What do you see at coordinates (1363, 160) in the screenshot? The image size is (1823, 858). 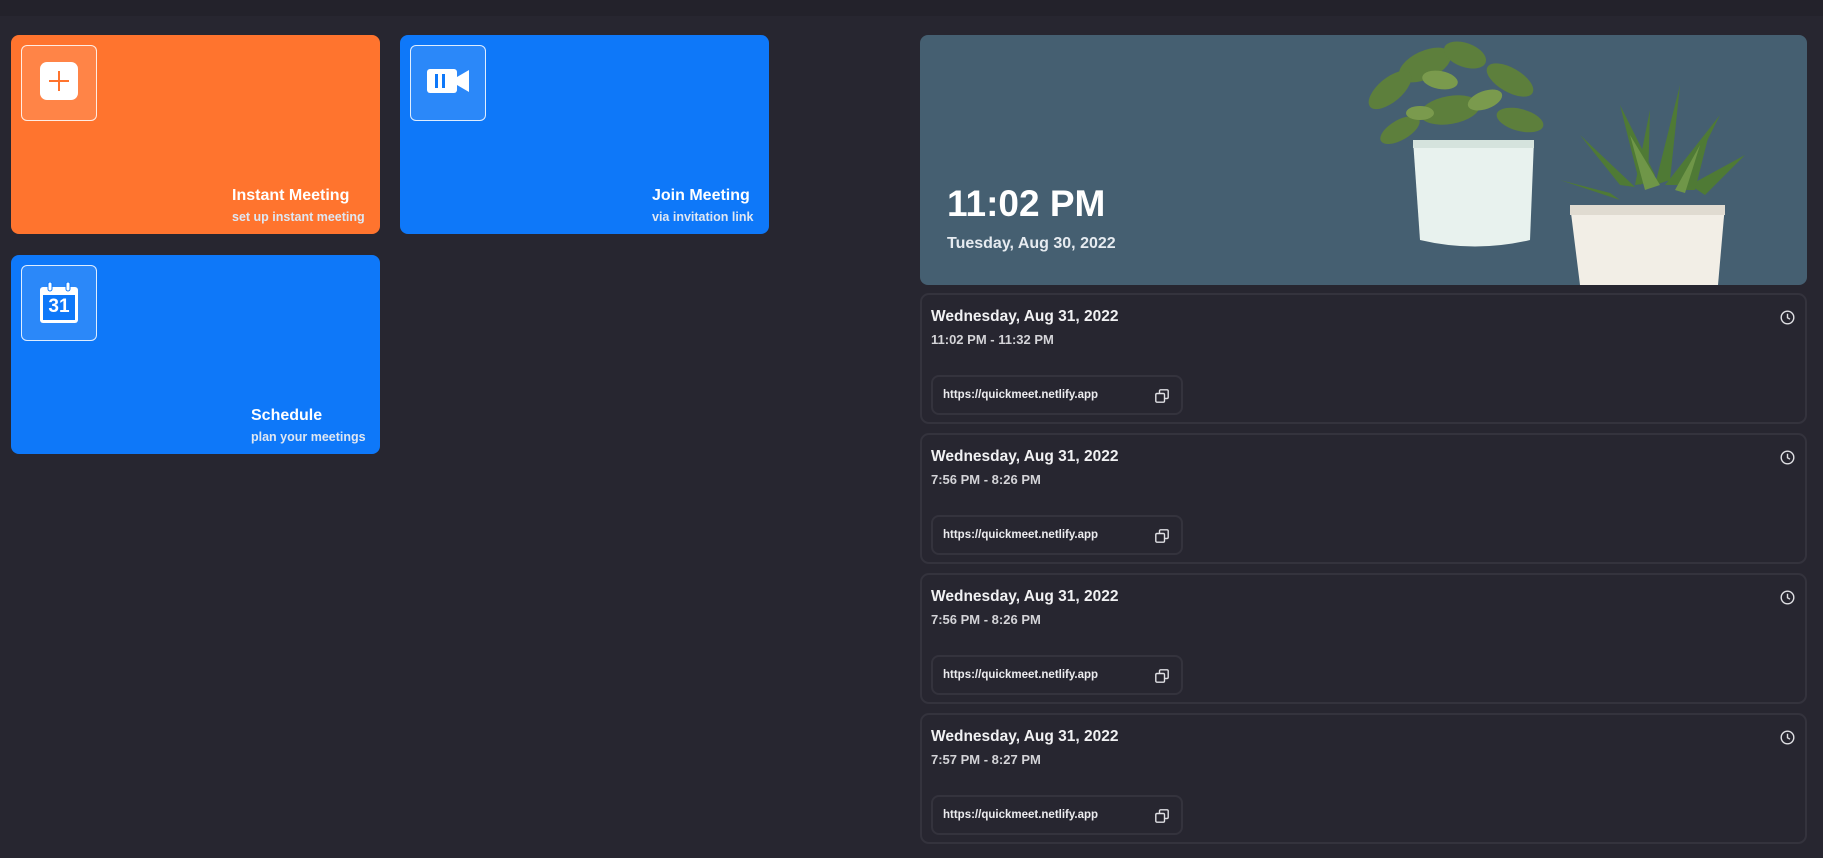 I see `clock-banner: 11:02 PM Tuesday, Aug 30, 2022` at bounding box center [1363, 160].